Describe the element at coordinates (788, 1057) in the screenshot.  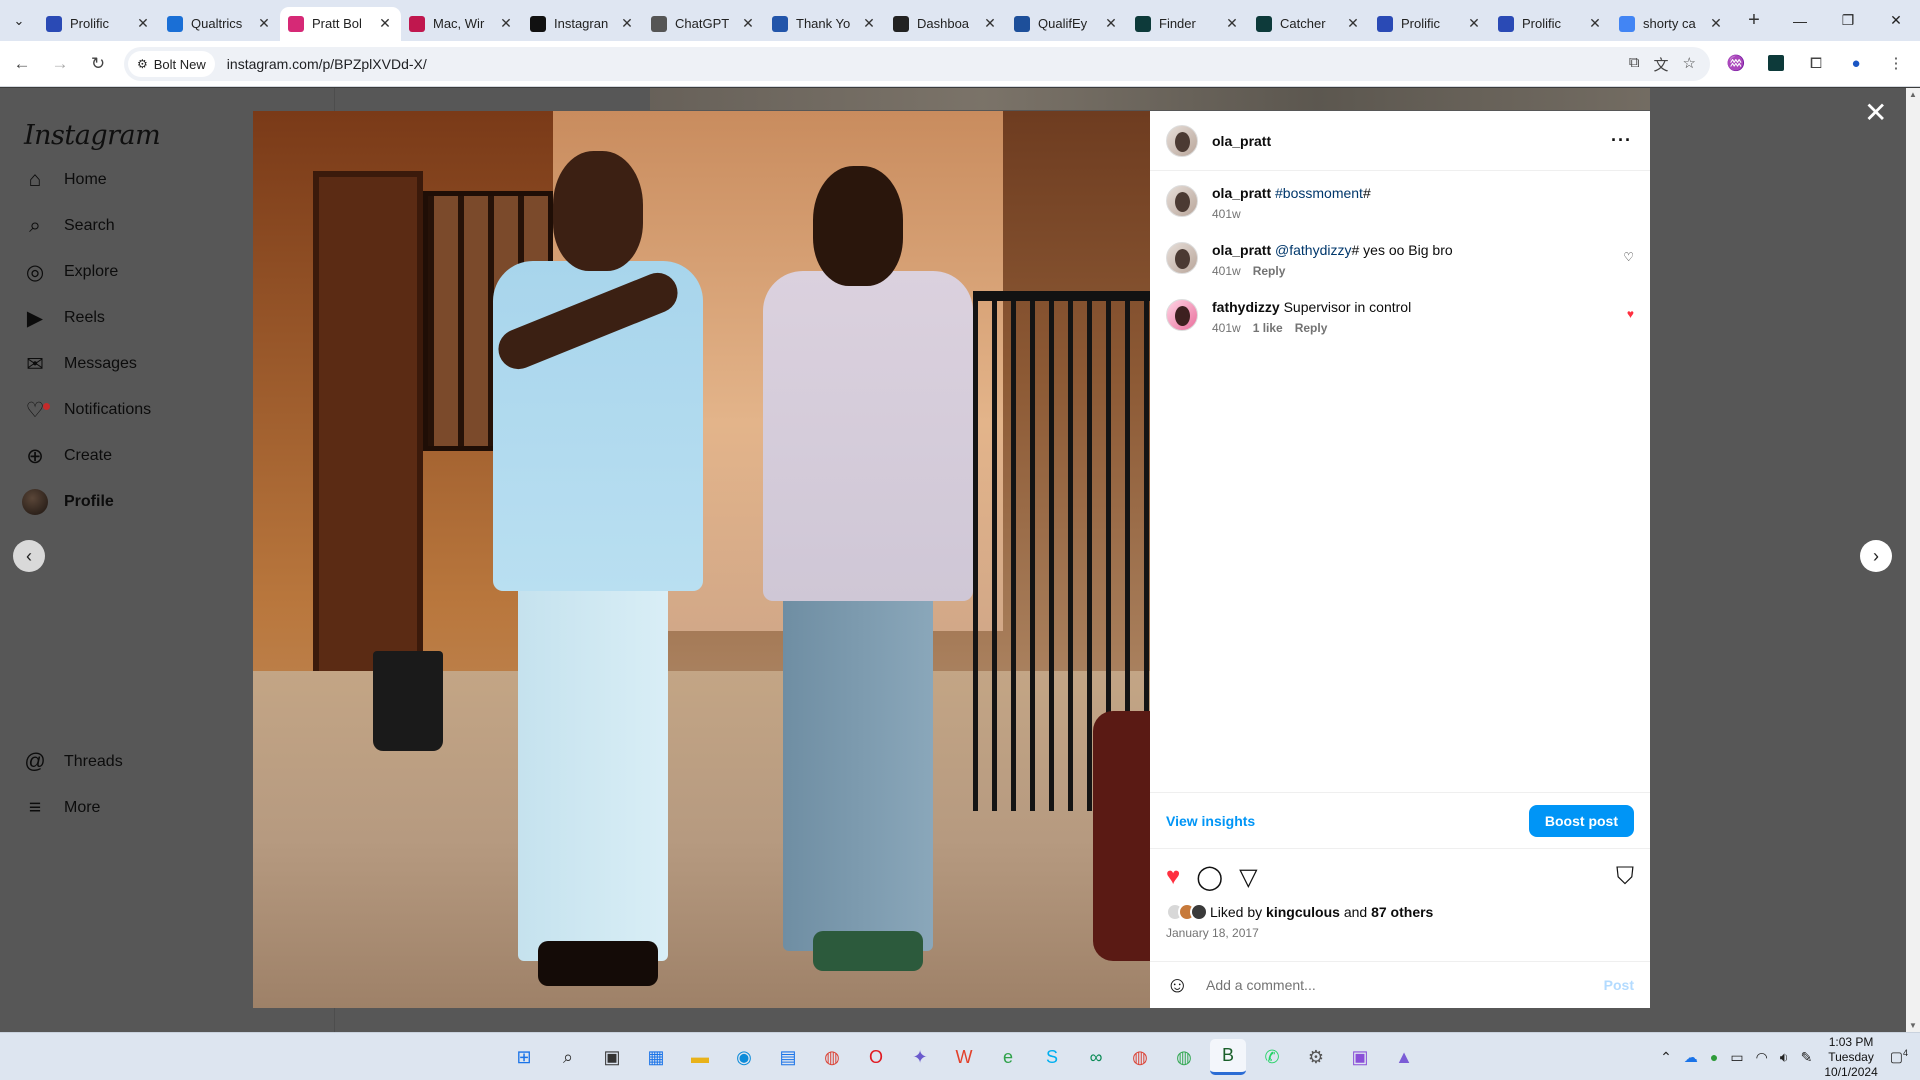
I see `store-icon: ▤` at that location.